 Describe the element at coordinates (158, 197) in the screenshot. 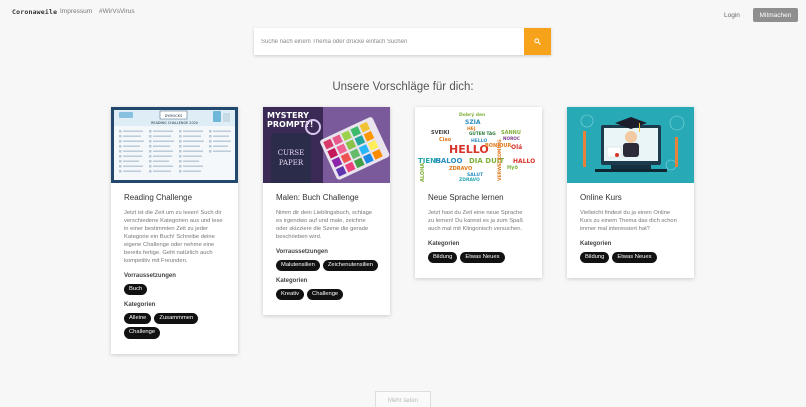

I see `card-title: Reading Challenge` at that location.